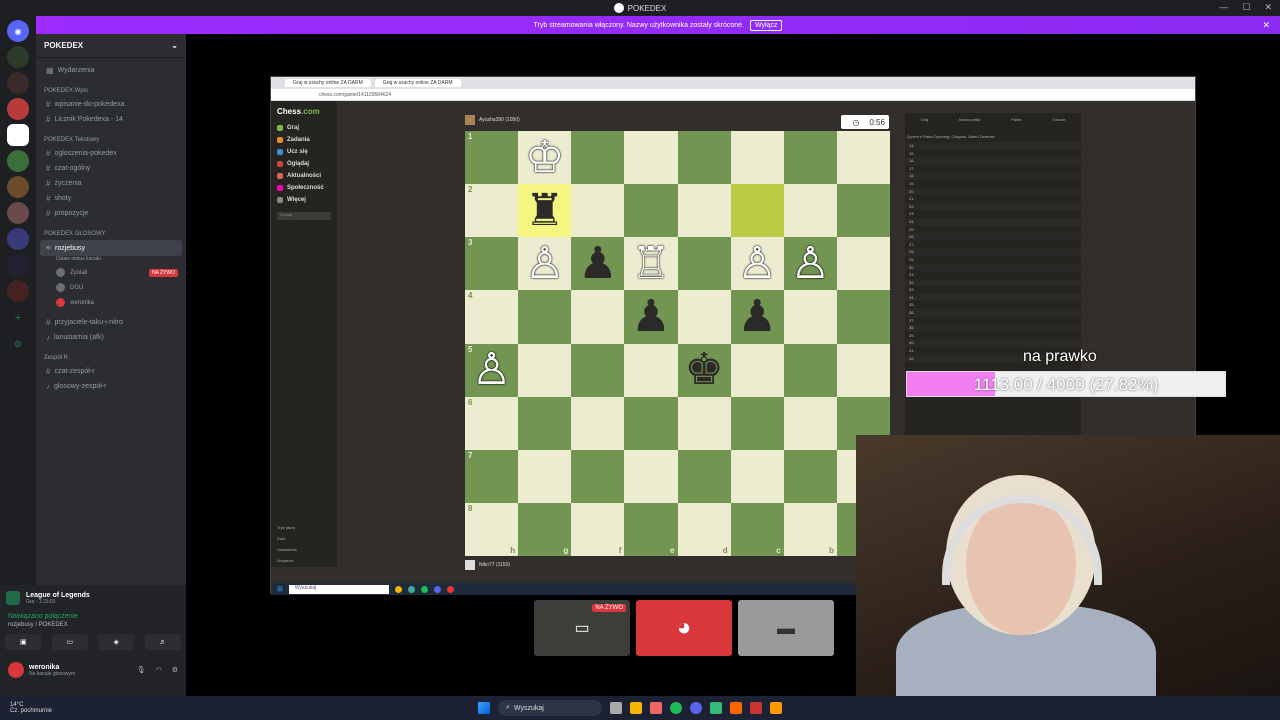 Image resolution: width=1280 pixels, height=720 pixels. What do you see at coordinates (1266, 25) in the screenshot?
I see `close-banner-icon: ✕` at bounding box center [1266, 25].